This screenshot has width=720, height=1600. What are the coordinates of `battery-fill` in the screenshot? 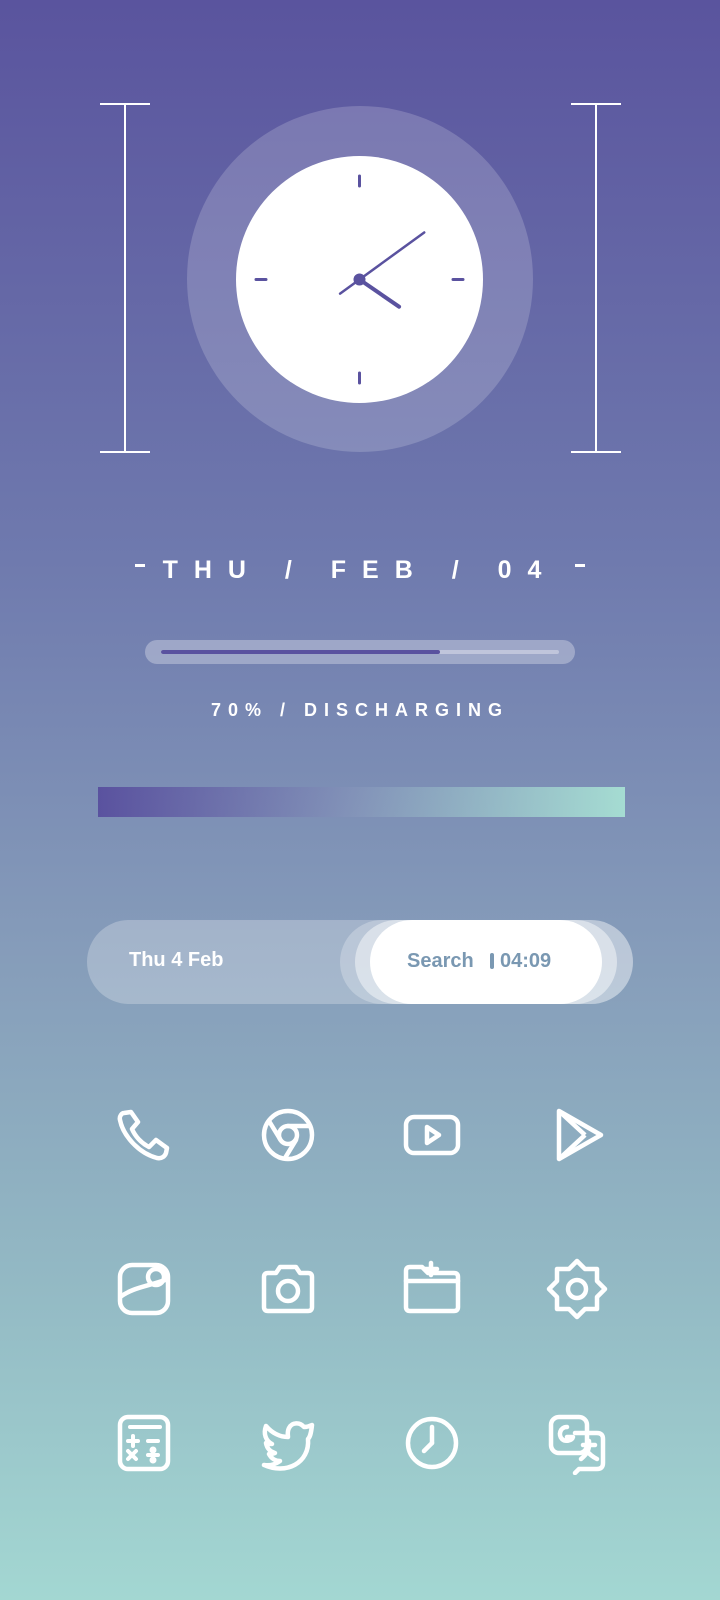 It's located at (300, 652).